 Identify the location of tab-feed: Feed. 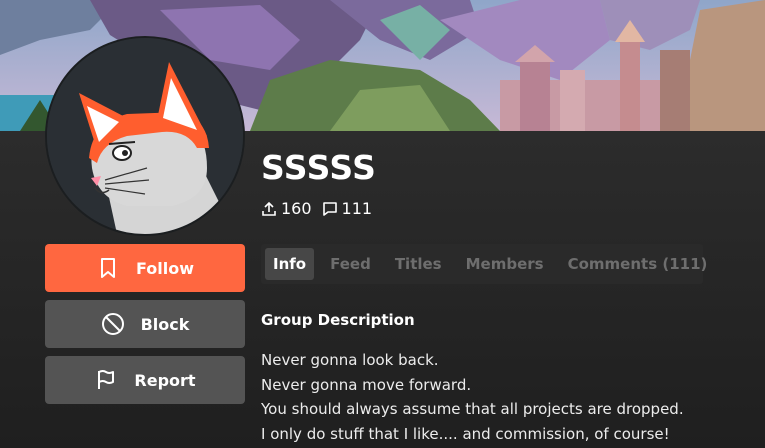
(350, 264).